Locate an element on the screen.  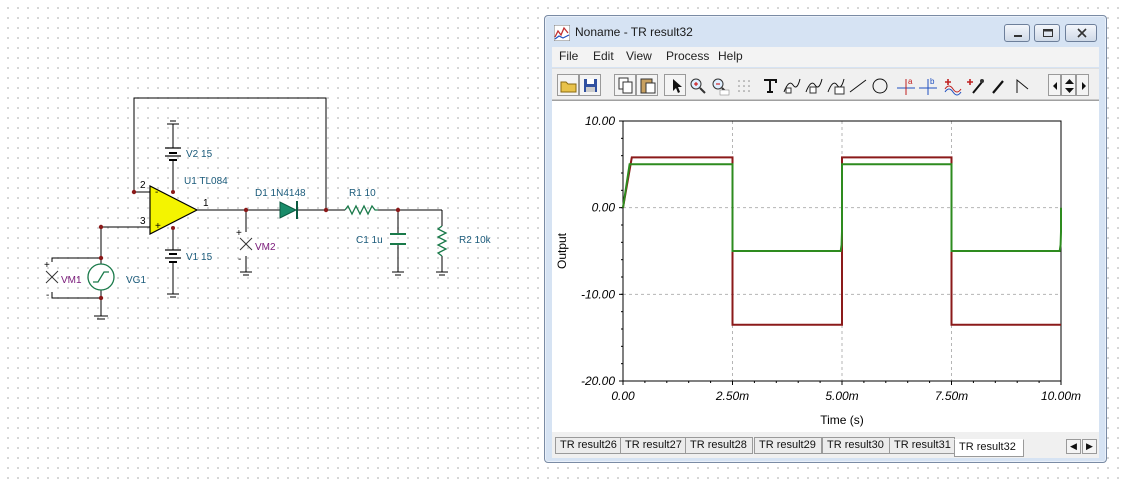
y-tick-label: 10.00 is located at coordinates (600, 121).